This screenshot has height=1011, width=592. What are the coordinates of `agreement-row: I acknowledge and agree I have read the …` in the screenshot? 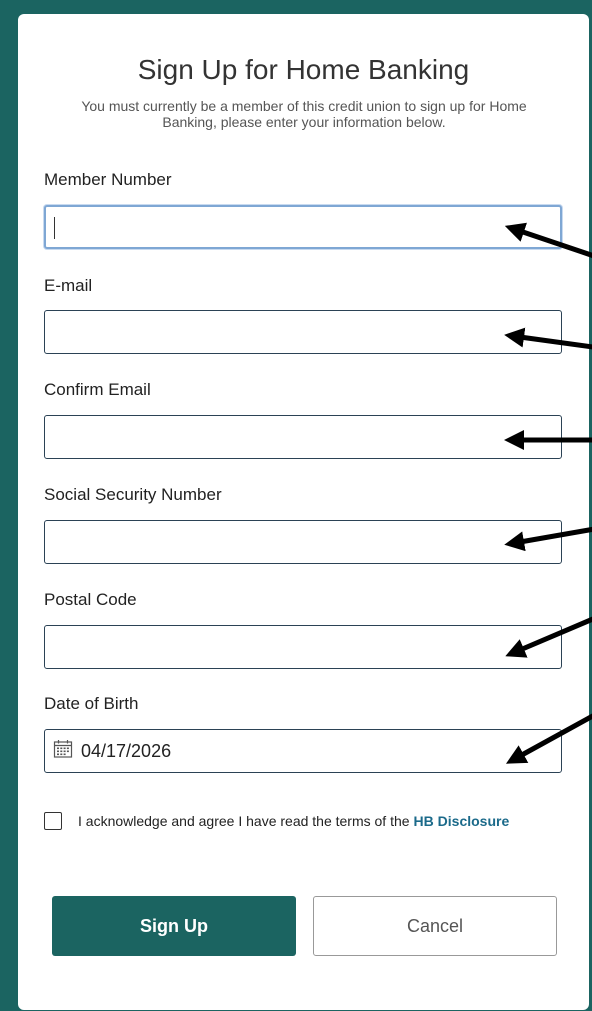 It's located at (276, 821).